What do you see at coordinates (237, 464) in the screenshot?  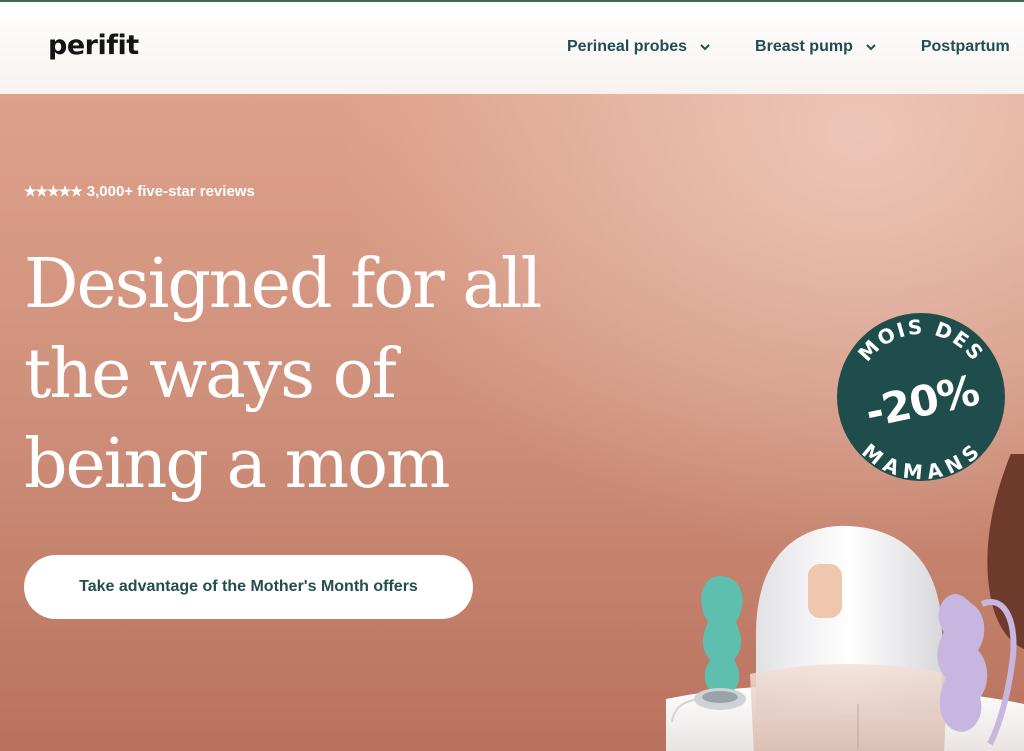 I see `headline-line: being a mom` at bounding box center [237, 464].